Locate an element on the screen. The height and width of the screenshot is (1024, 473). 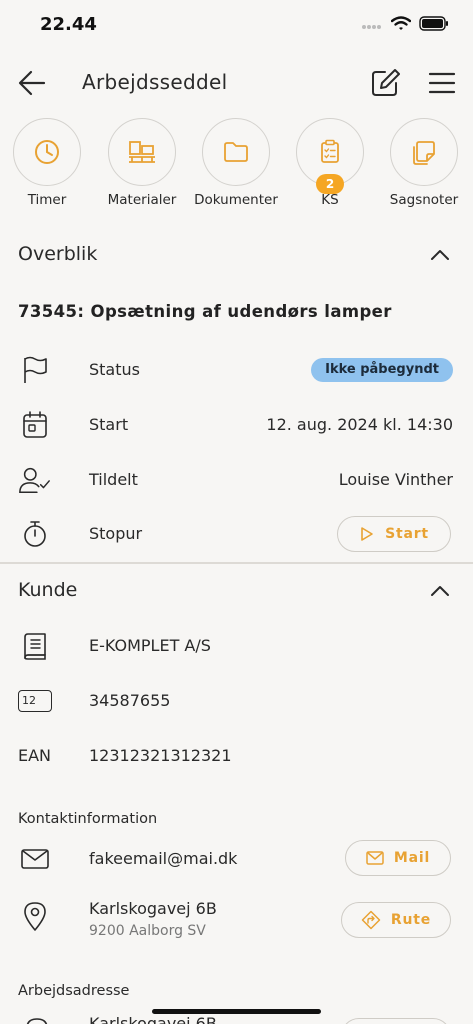
stopwatch-start-label: Start is located at coordinates (407, 534).